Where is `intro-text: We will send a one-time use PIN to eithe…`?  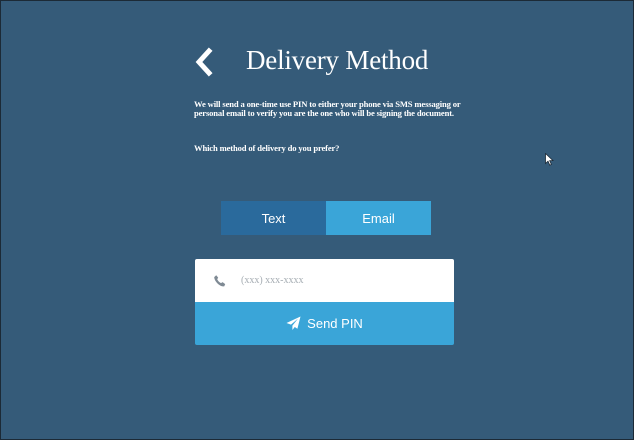 intro-text: We will send a one-time use PIN to eithe… is located at coordinates (327, 109).